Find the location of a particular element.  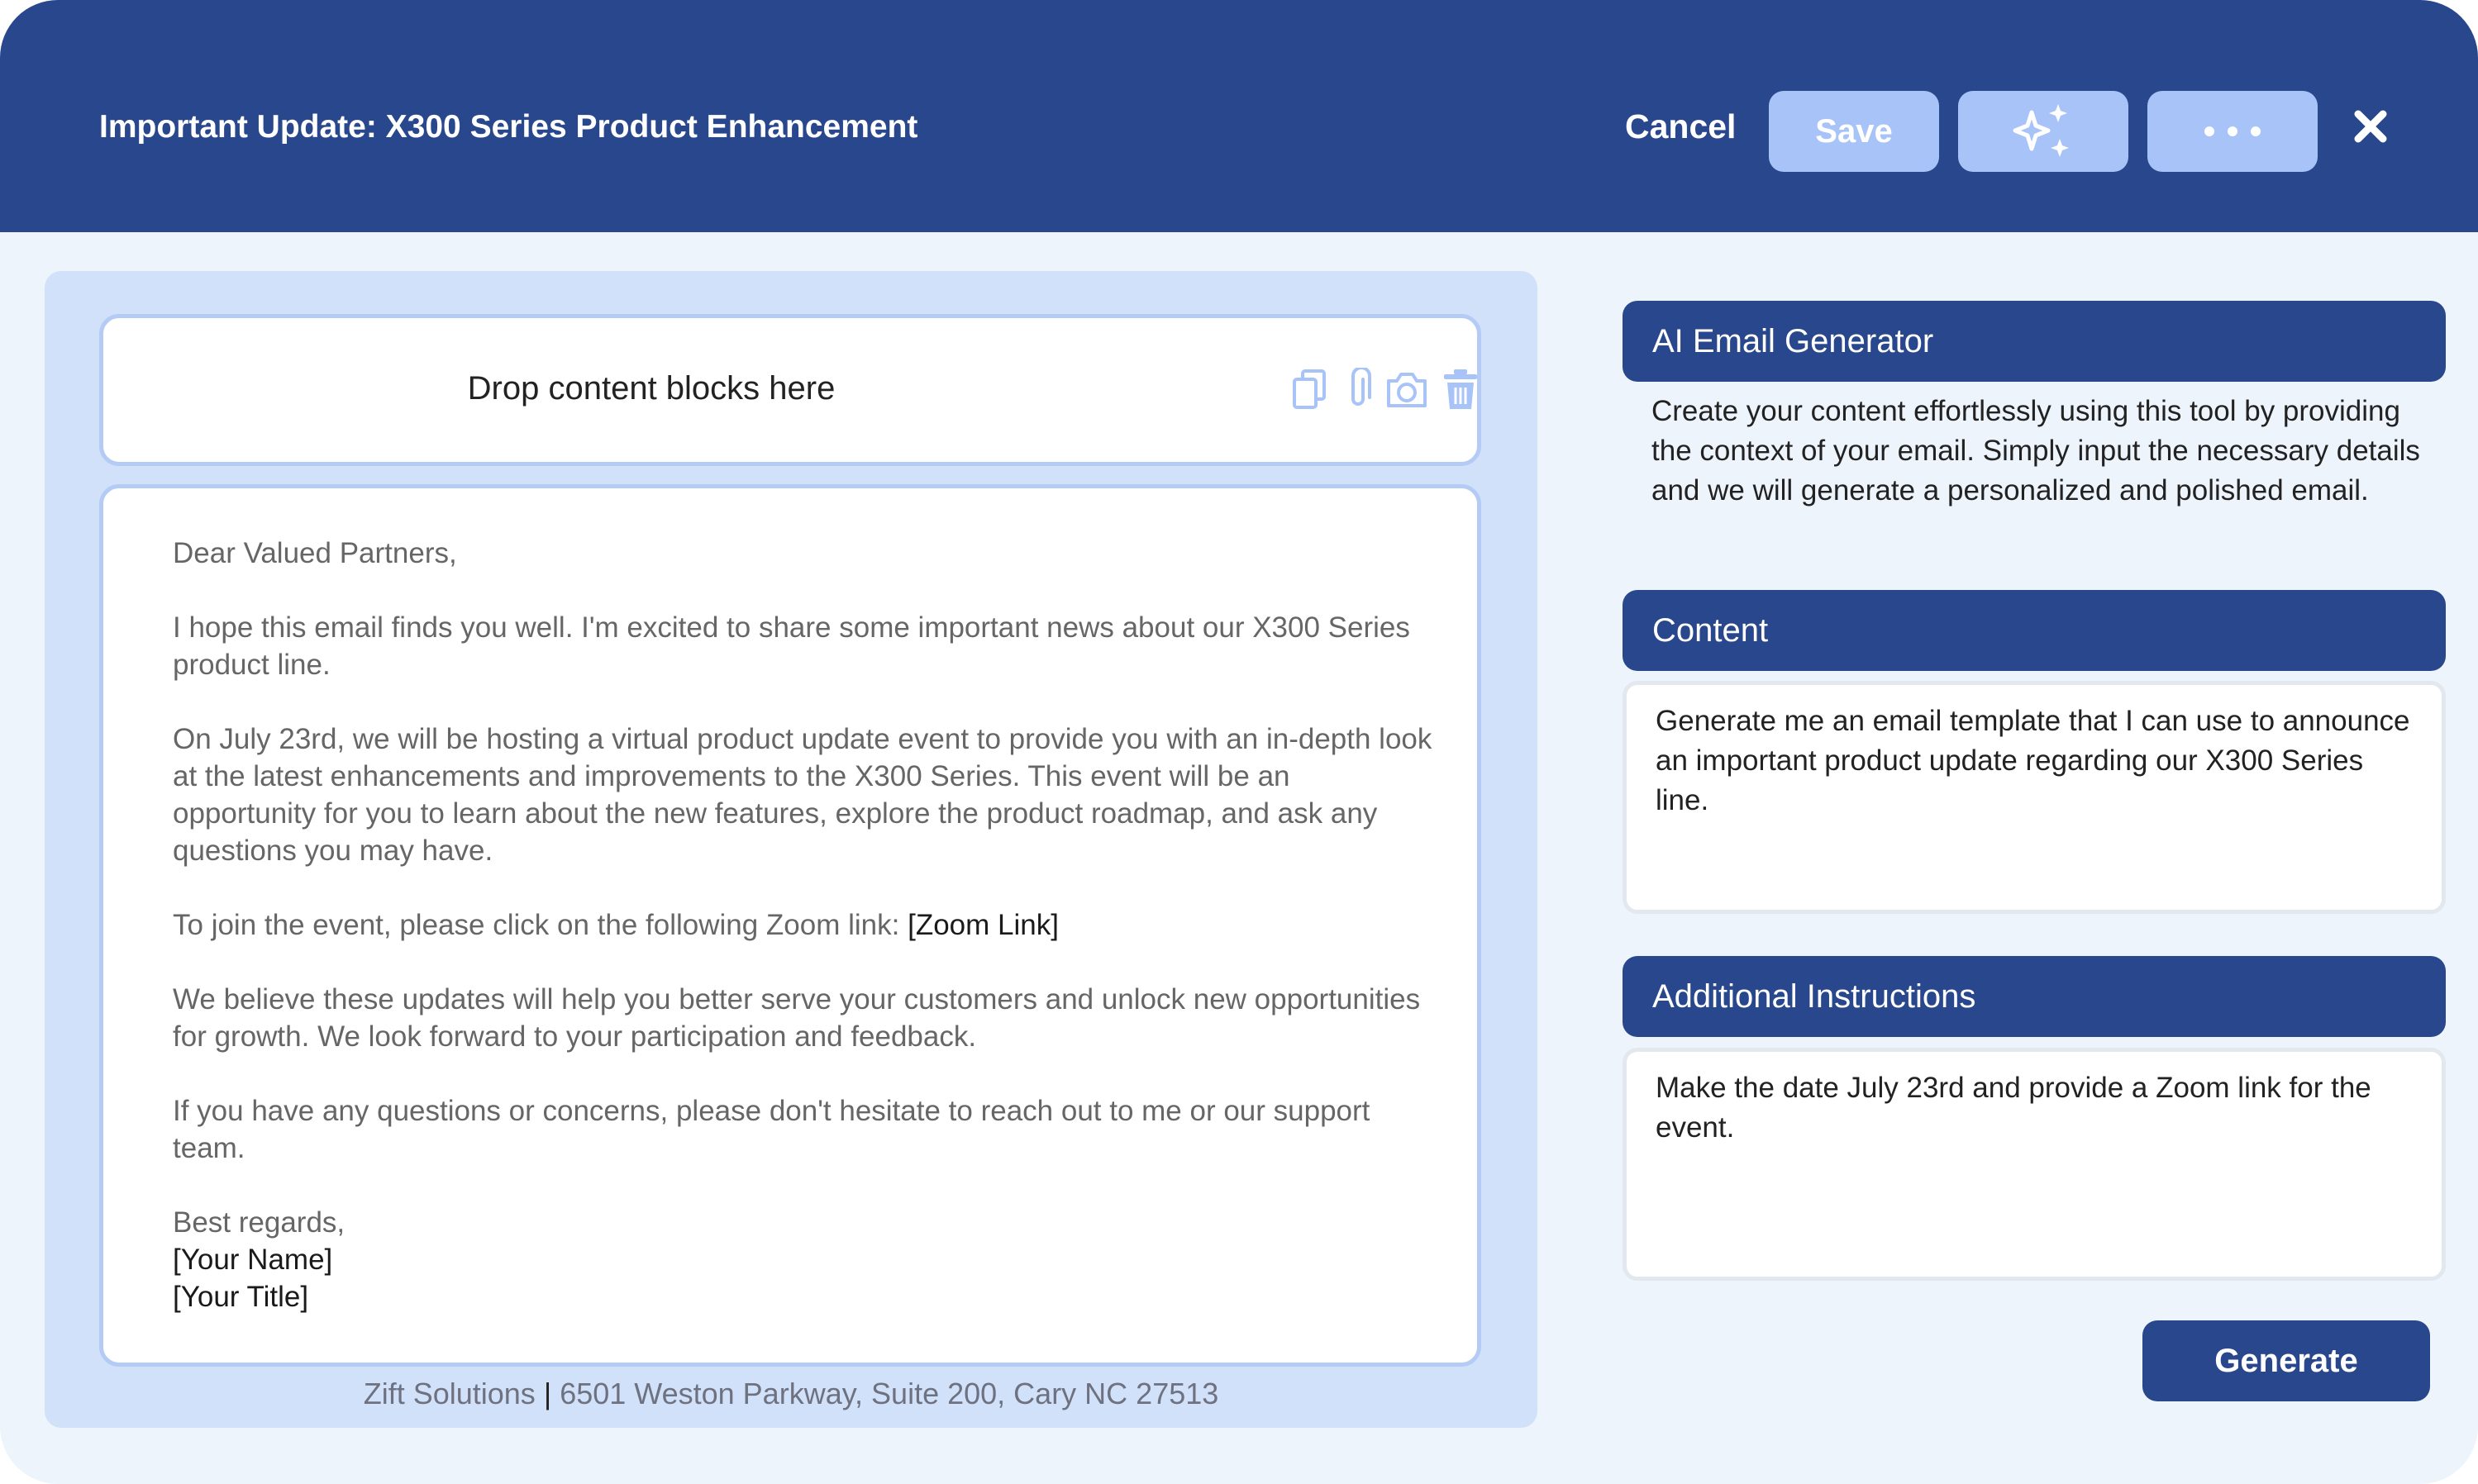

zoom-link-placeholder: [Zoom Link] is located at coordinates (984, 925).